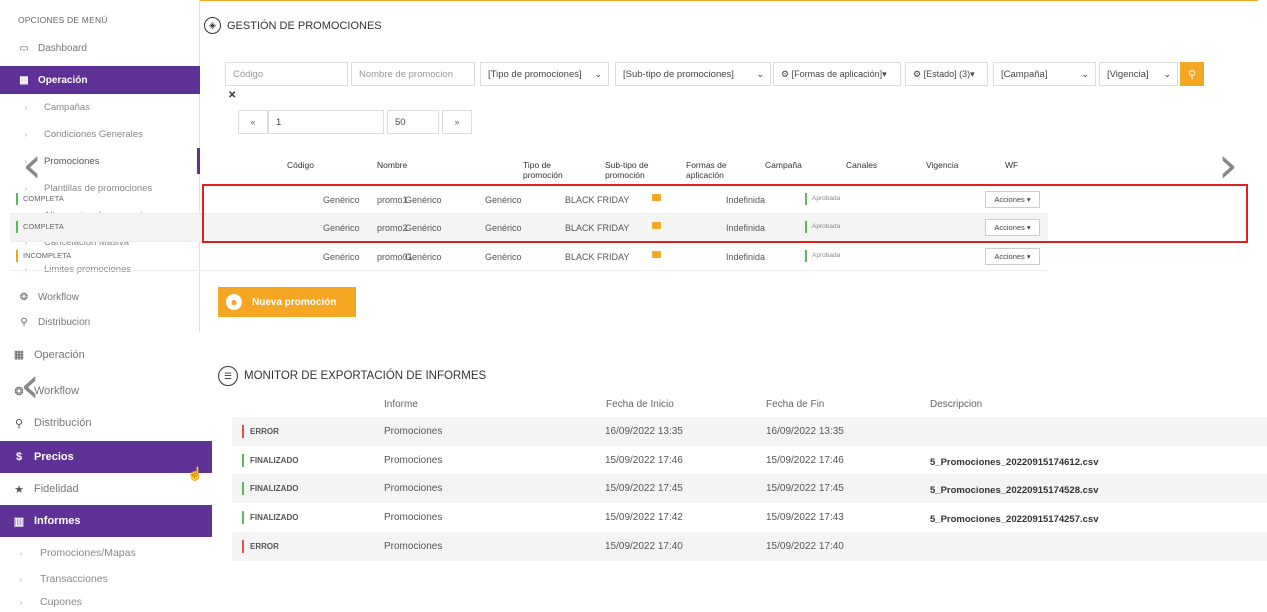 Image resolution: width=1267 pixels, height=612 pixels. I want to click on sidebar-item-label: Dashboard, so click(62, 48).